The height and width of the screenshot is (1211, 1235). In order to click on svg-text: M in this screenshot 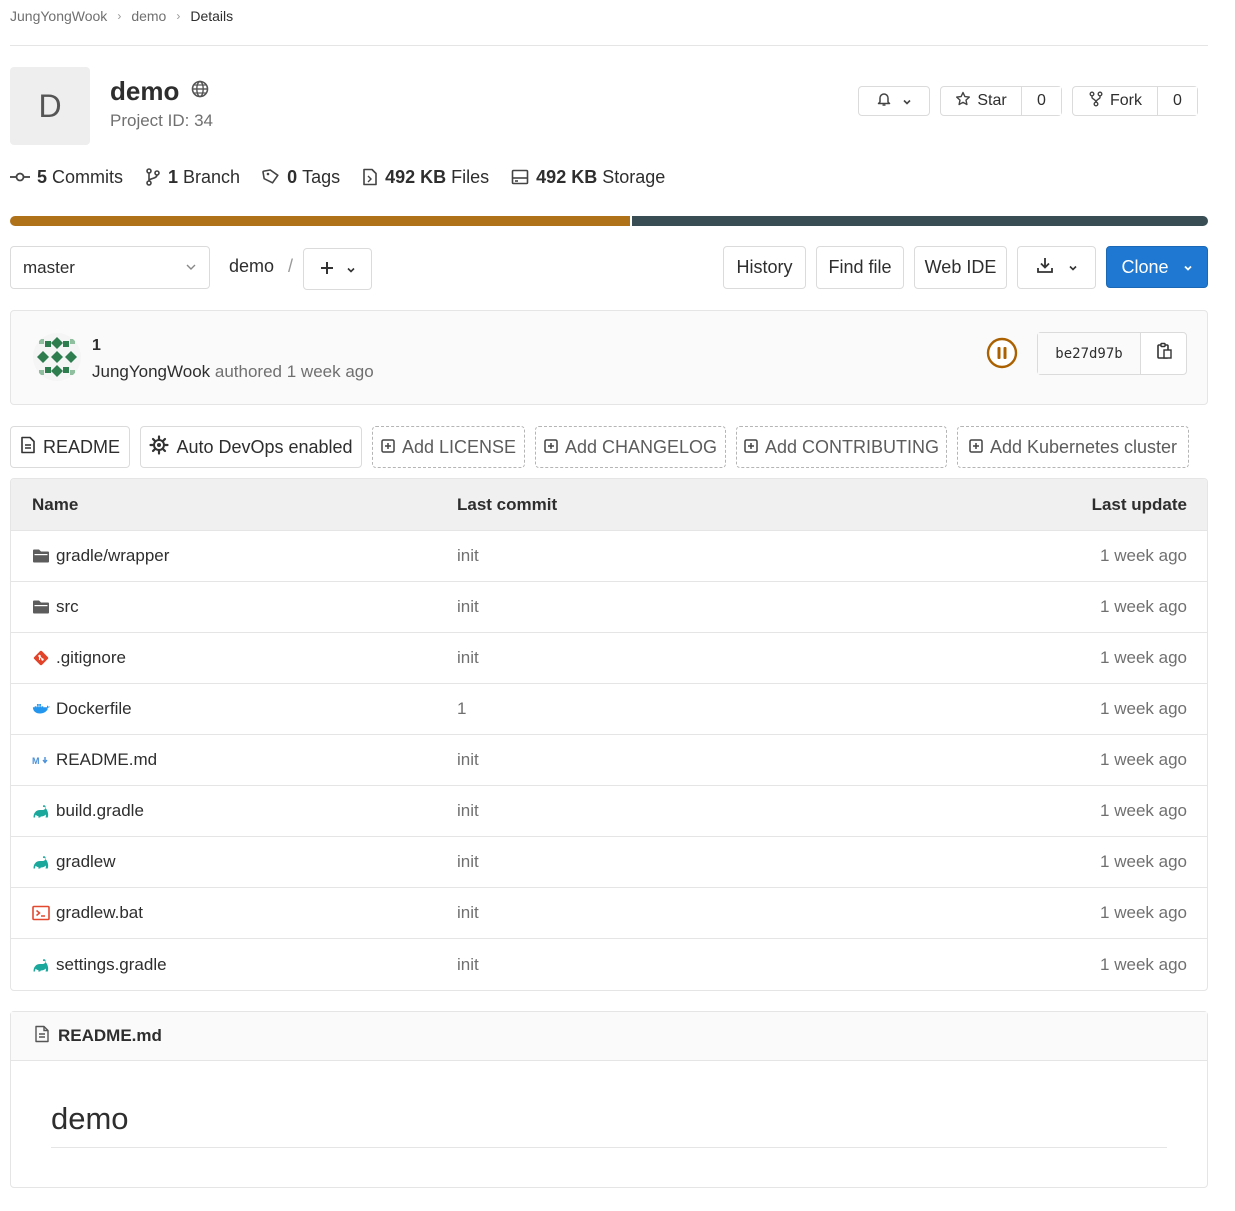, I will do `click(36, 761)`.